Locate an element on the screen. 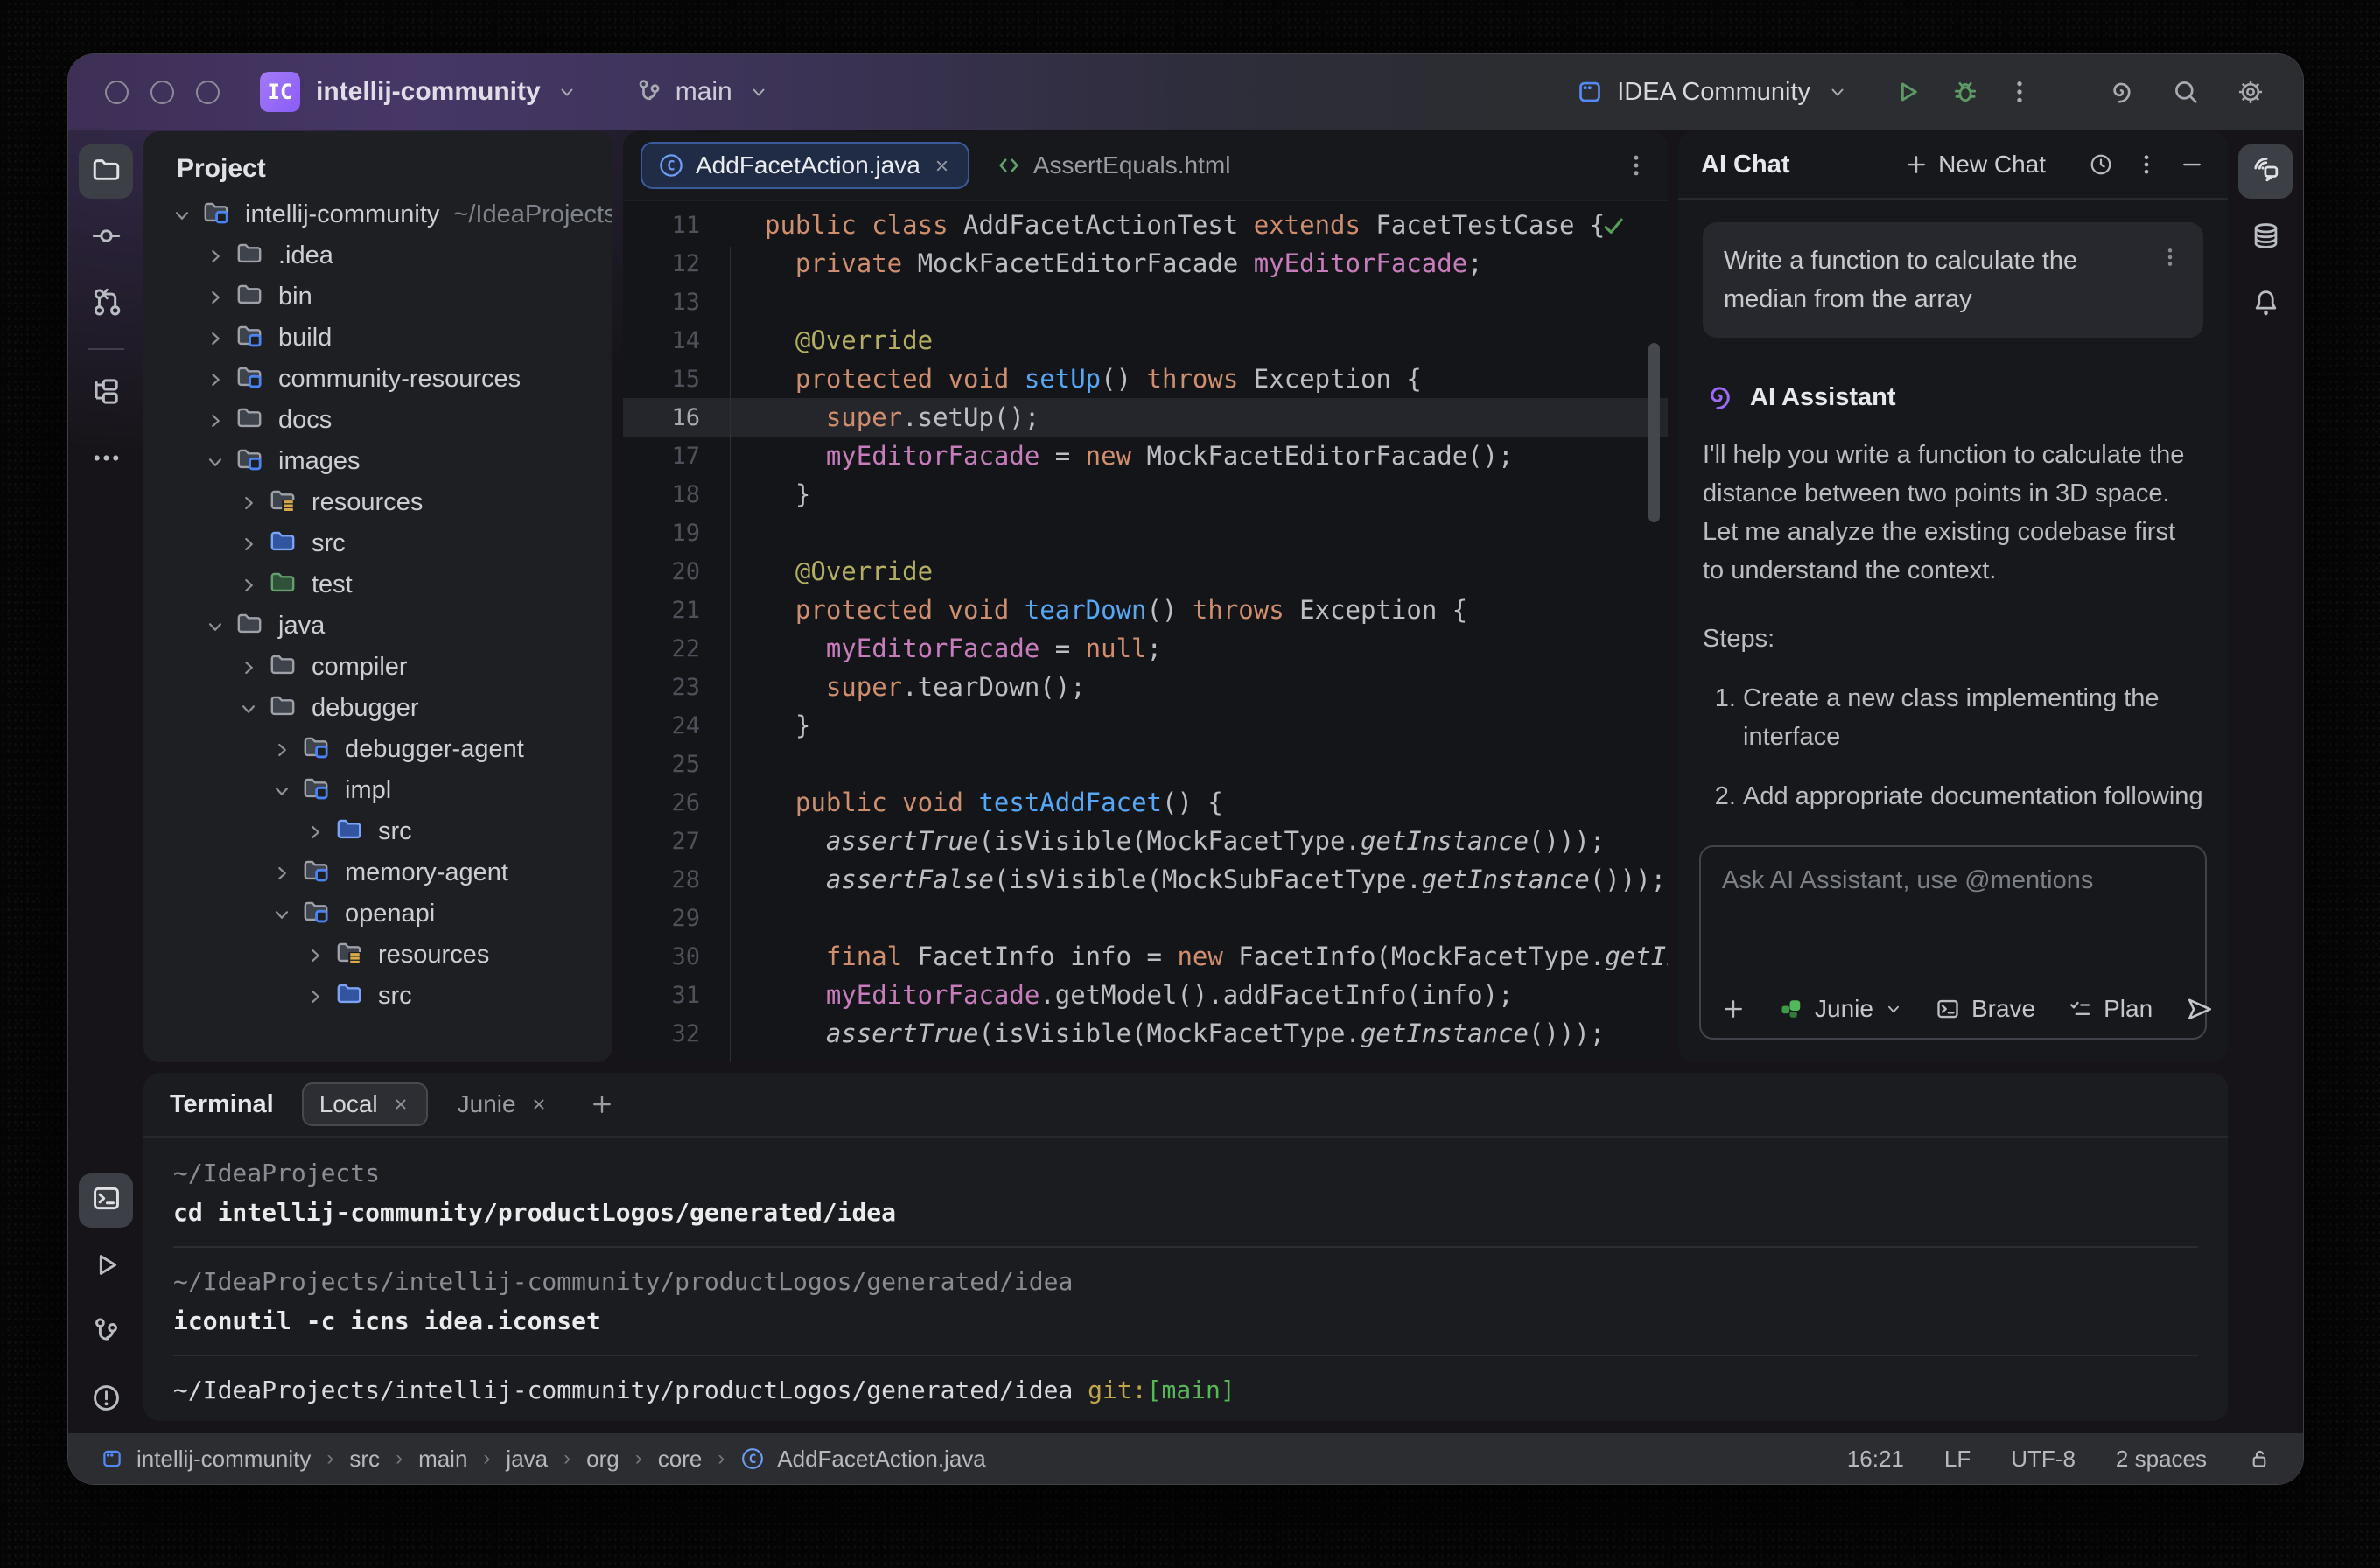 The height and width of the screenshot is (1568, 2380). breadcrumb-item: src is located at coordinates (364, 1459).